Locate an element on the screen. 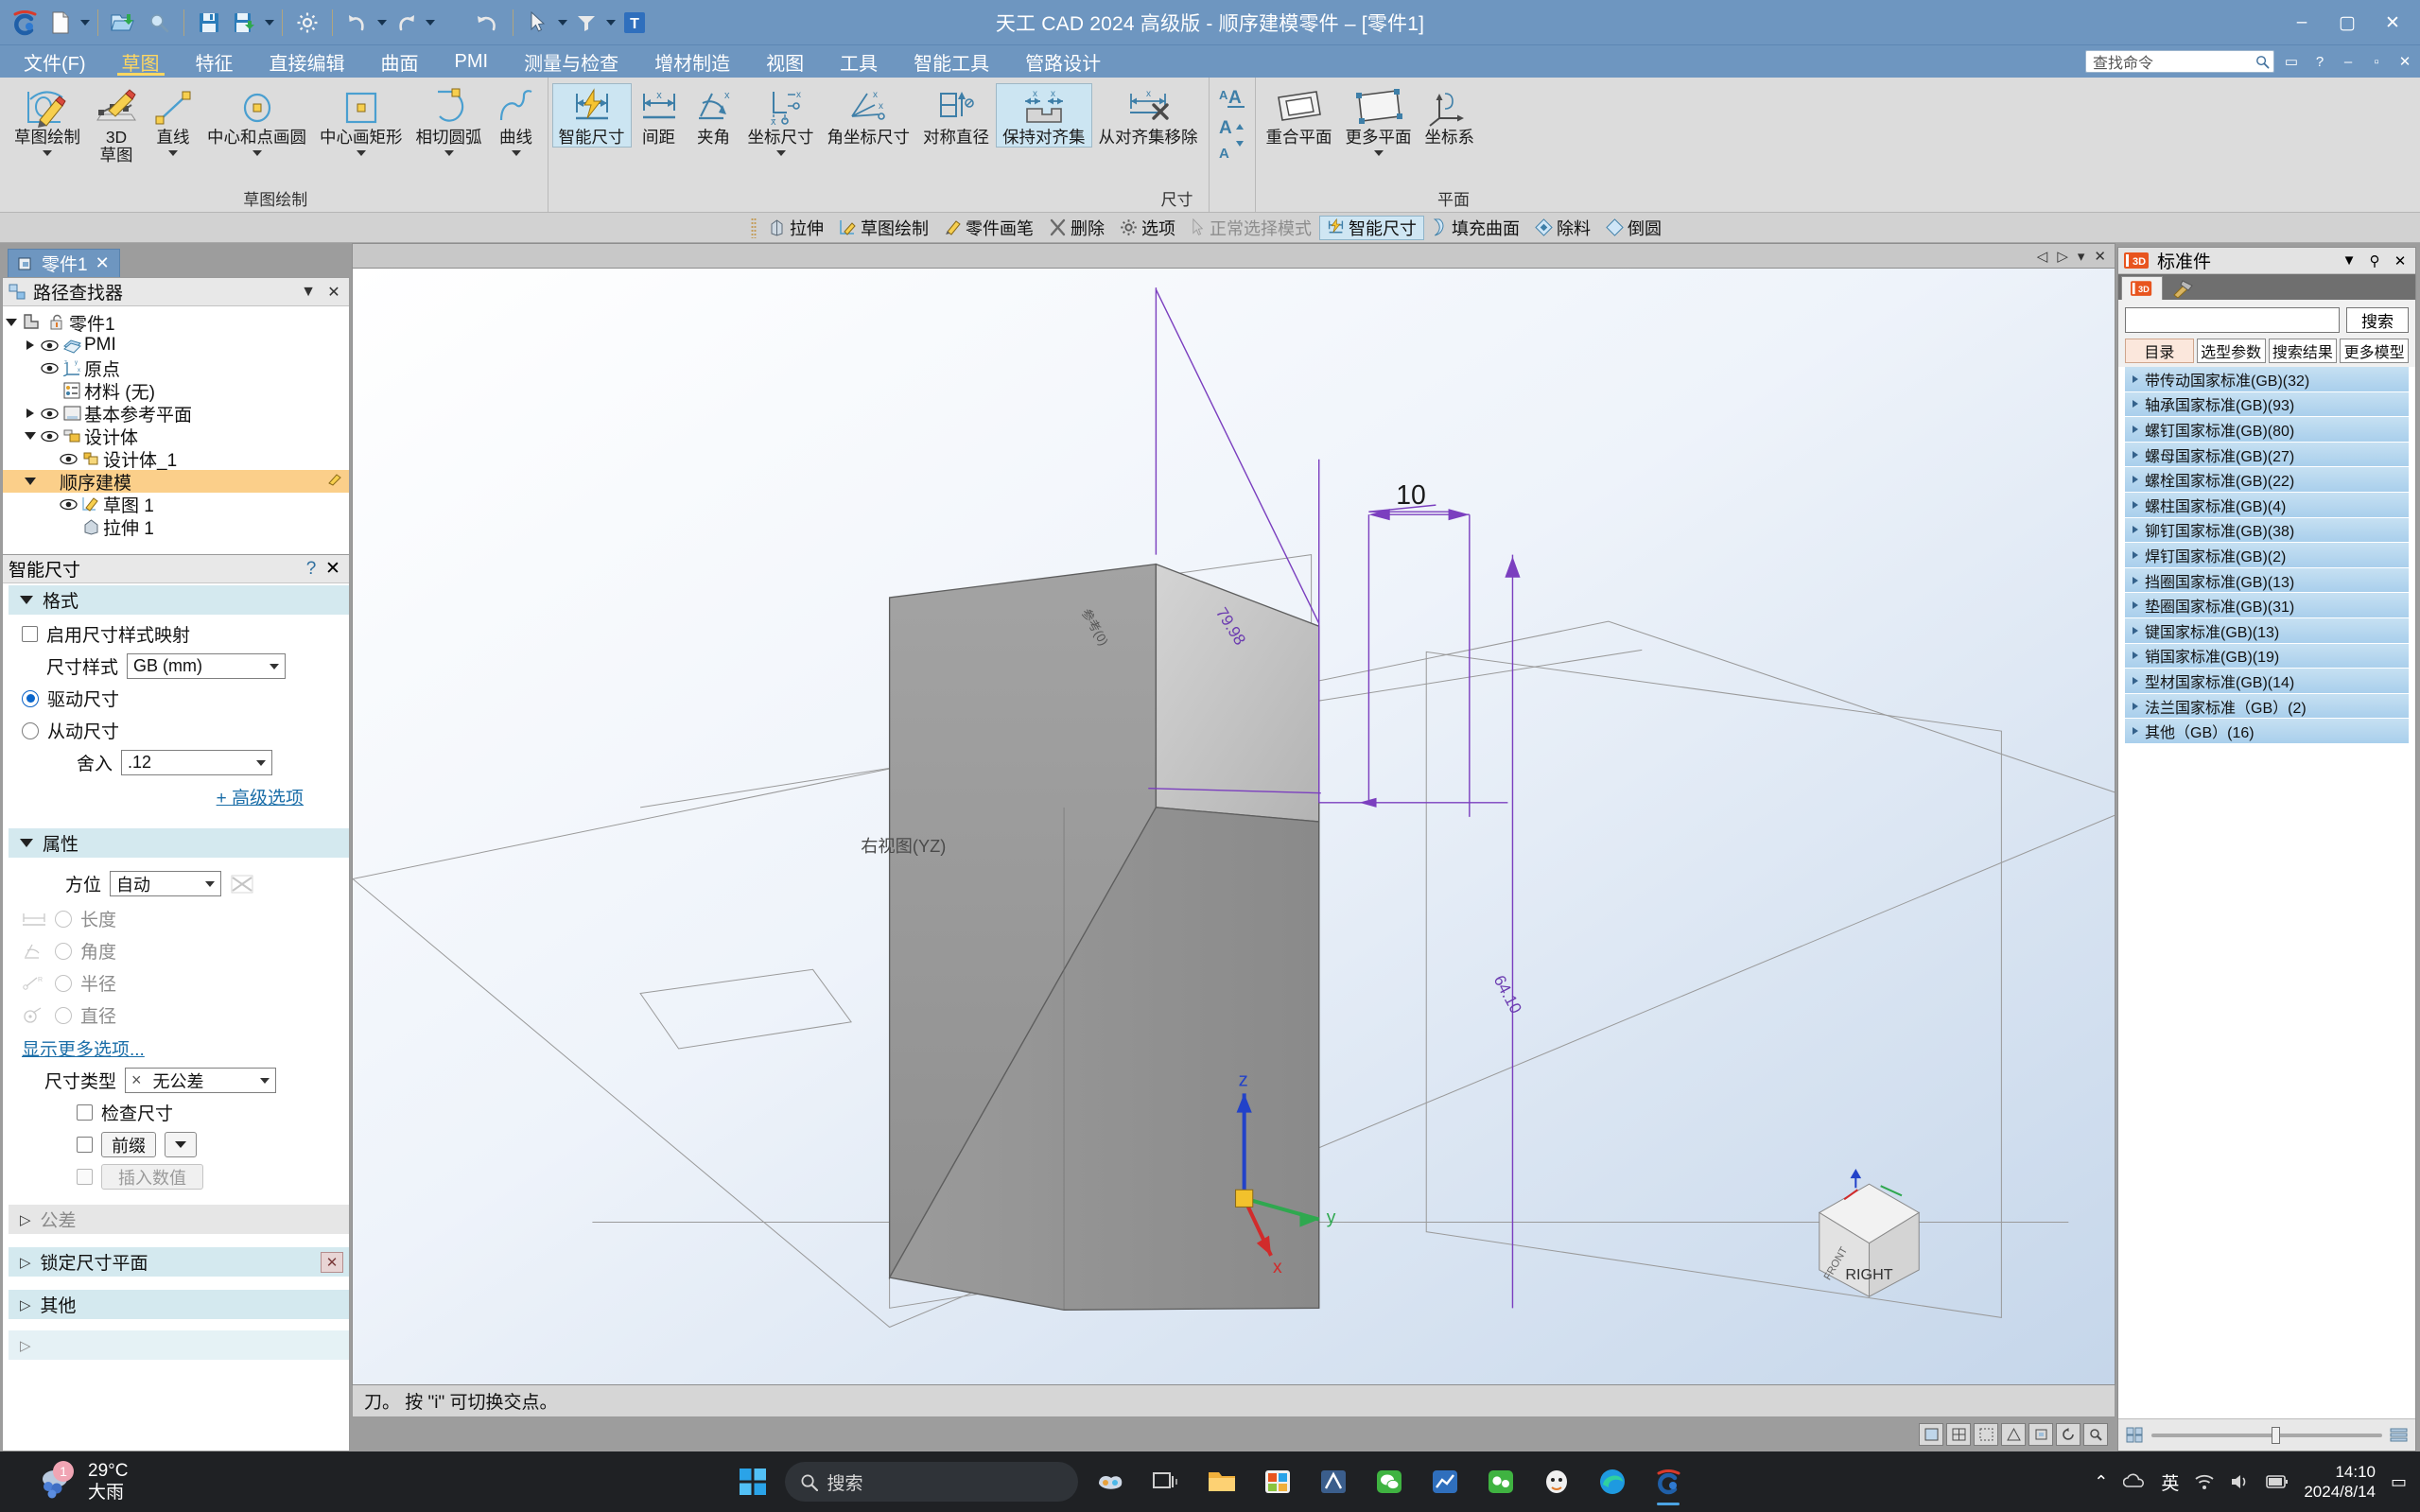  start-icon is located at coordinates (753, 1481).